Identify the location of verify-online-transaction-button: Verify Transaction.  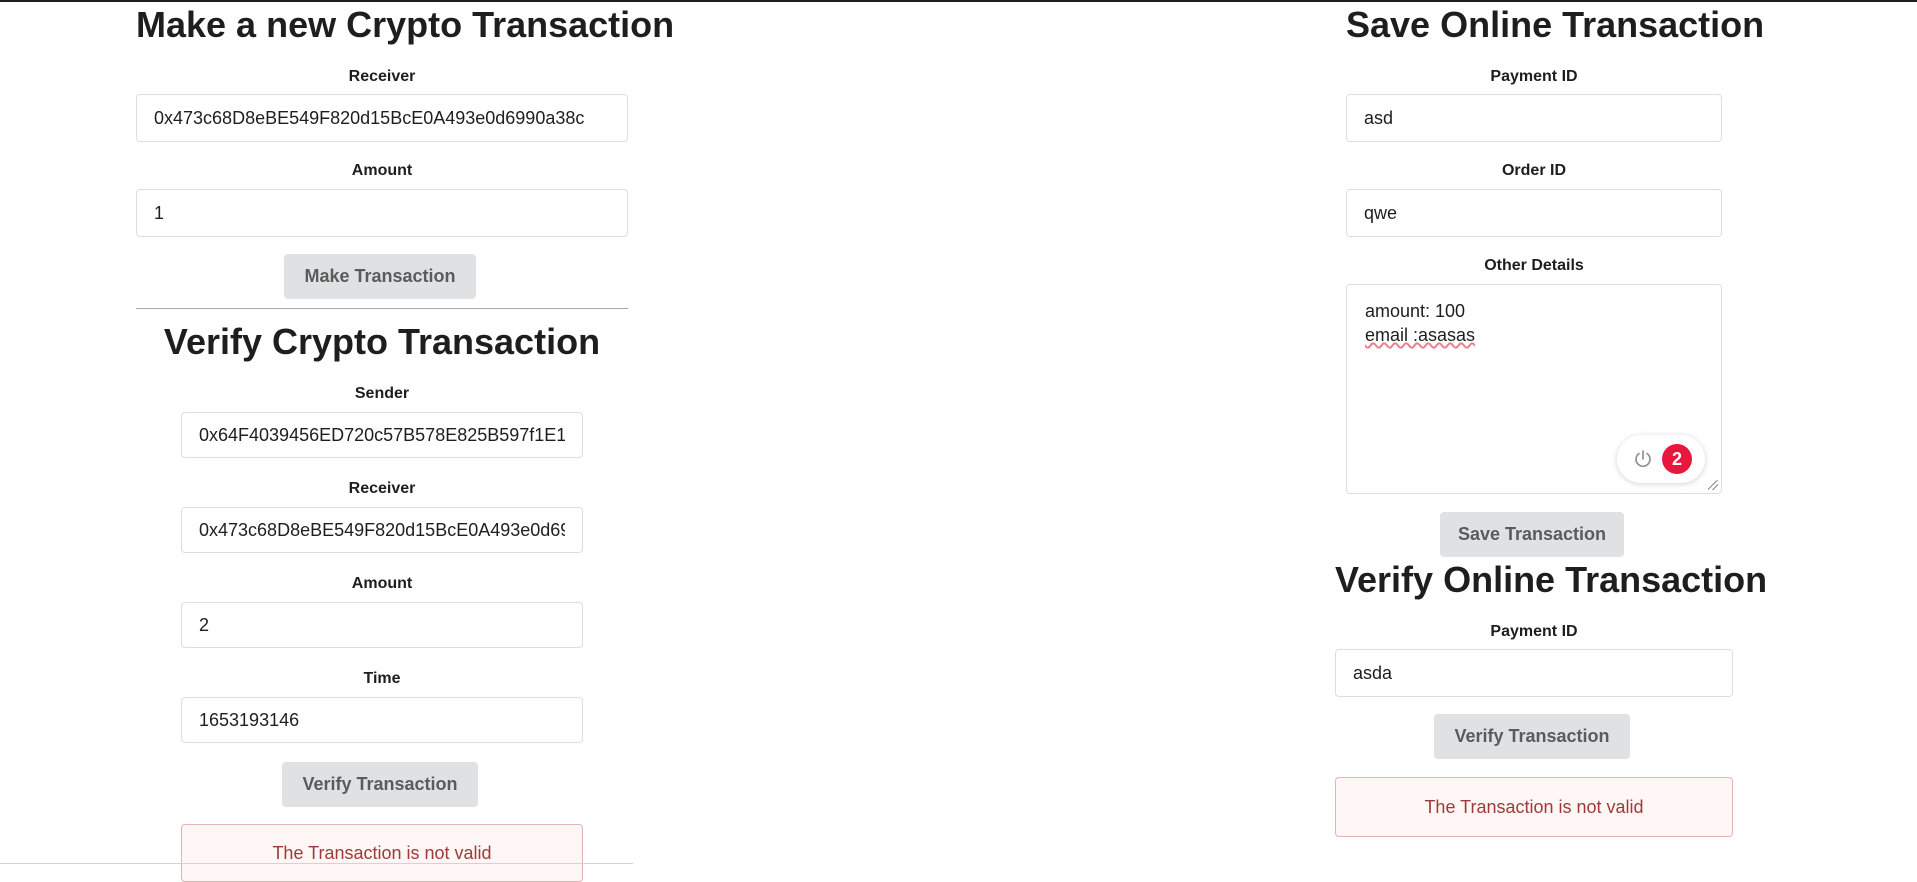
(1532, 736).